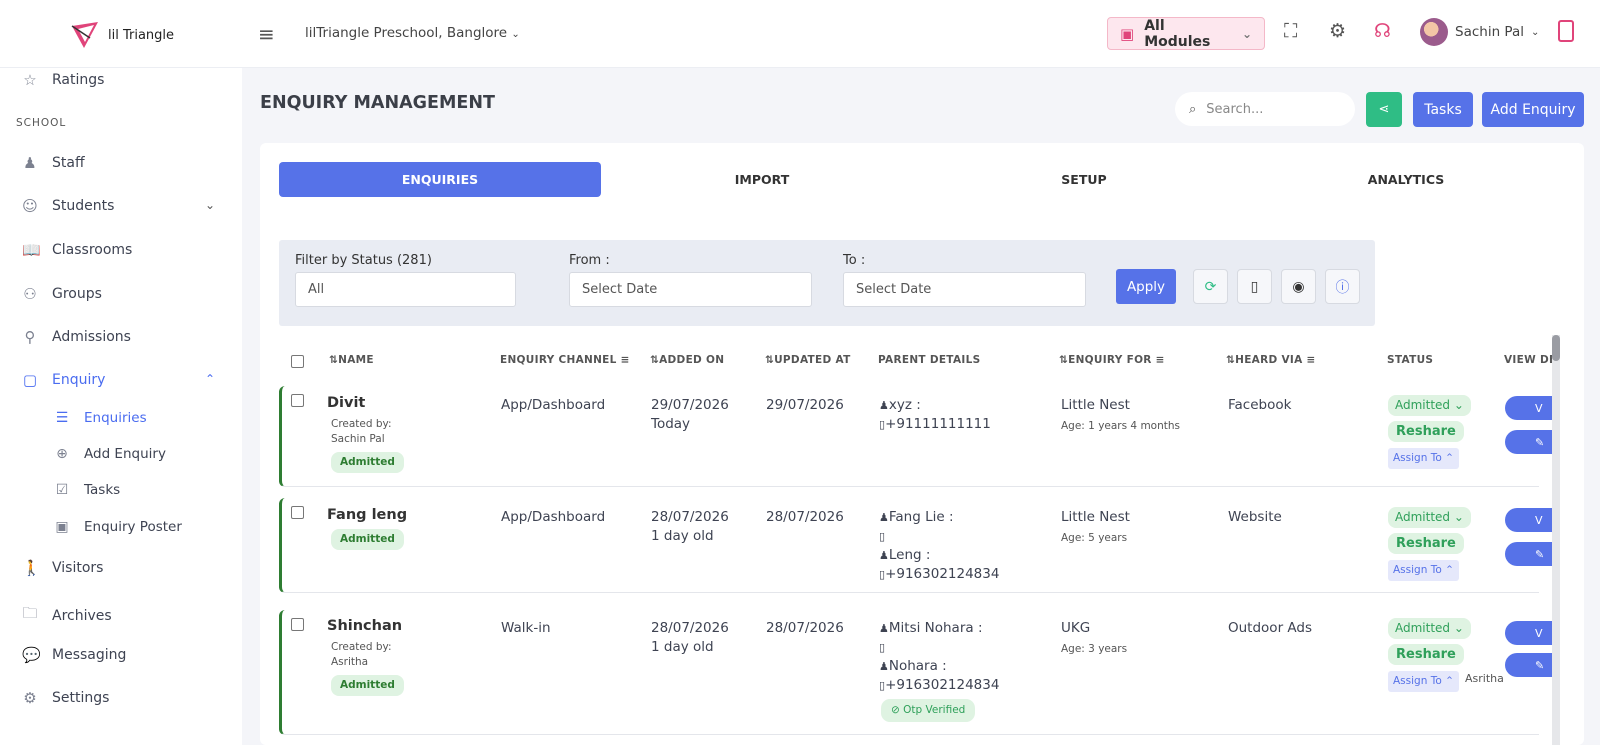 The image size is (1600, 745). Describe the element at coordinates (364, 626) in the screenshot. I see `enquiry-name: Shinchan` at that location.